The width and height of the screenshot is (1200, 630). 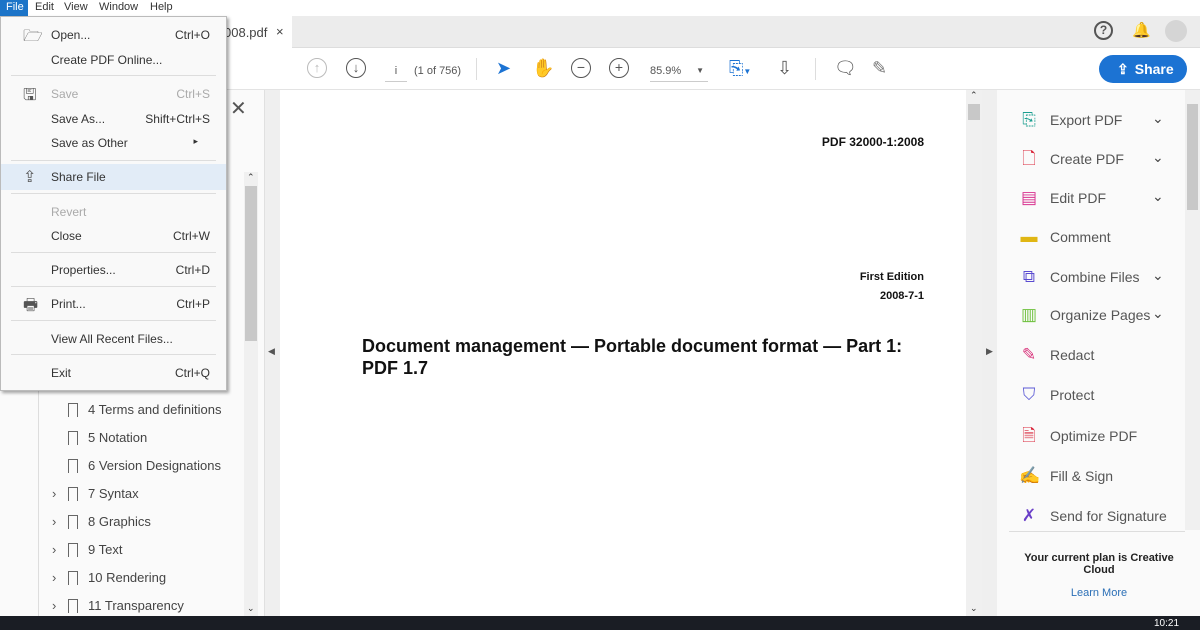 What do you see at coordinates (113, 304) in the screenshot?
I see `menu-item-print: 🖶 Print... Ctrl+P` at bounding box center [113, 304].